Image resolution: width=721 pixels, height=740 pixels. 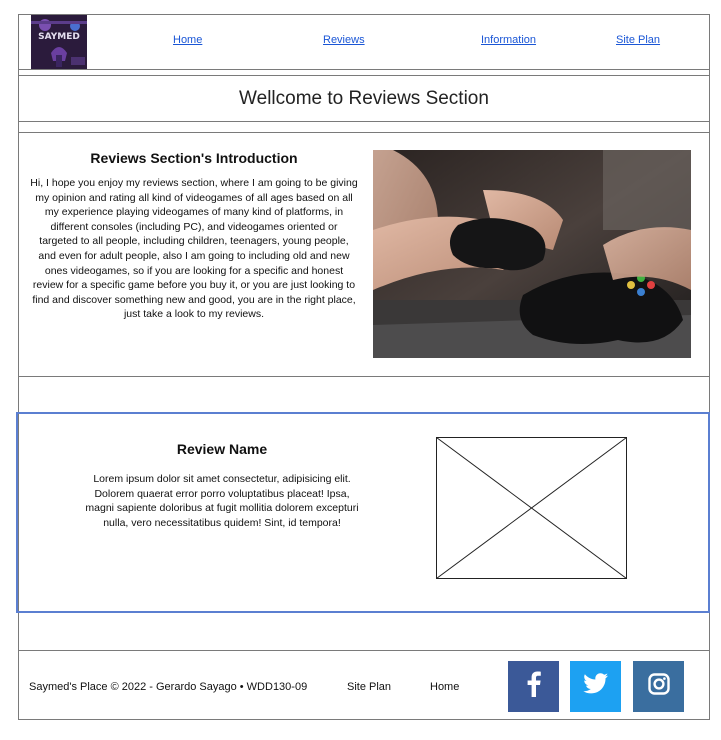 I want to click on twitter-icon, so click(x=595, y=686).